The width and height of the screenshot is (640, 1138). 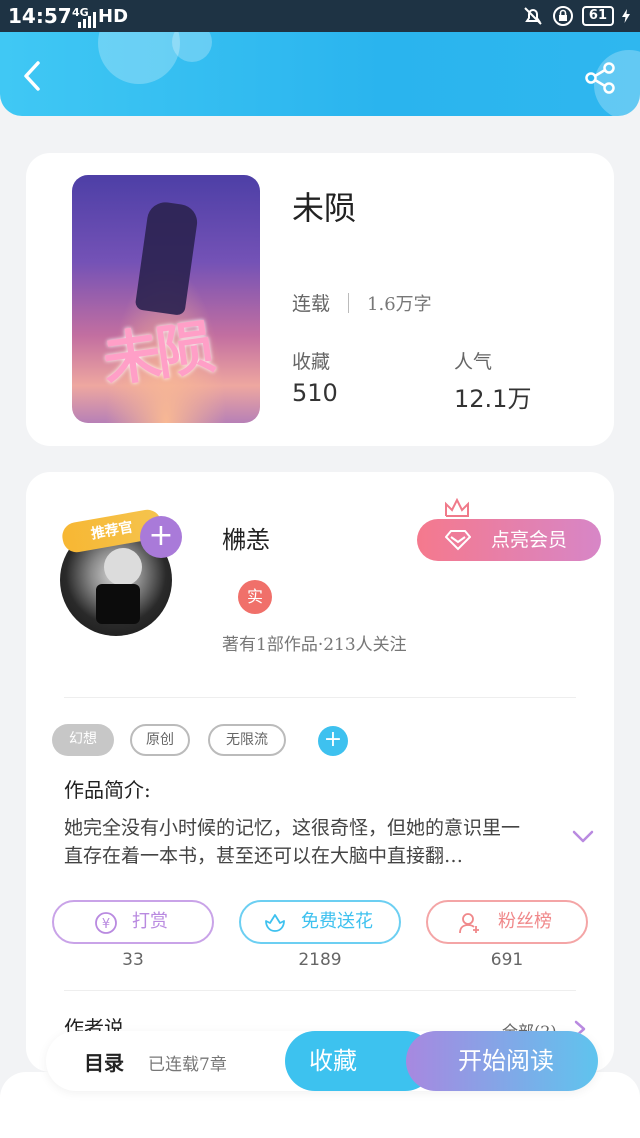 I want to click on tag-original: 原创, so click(x=160, y=740).